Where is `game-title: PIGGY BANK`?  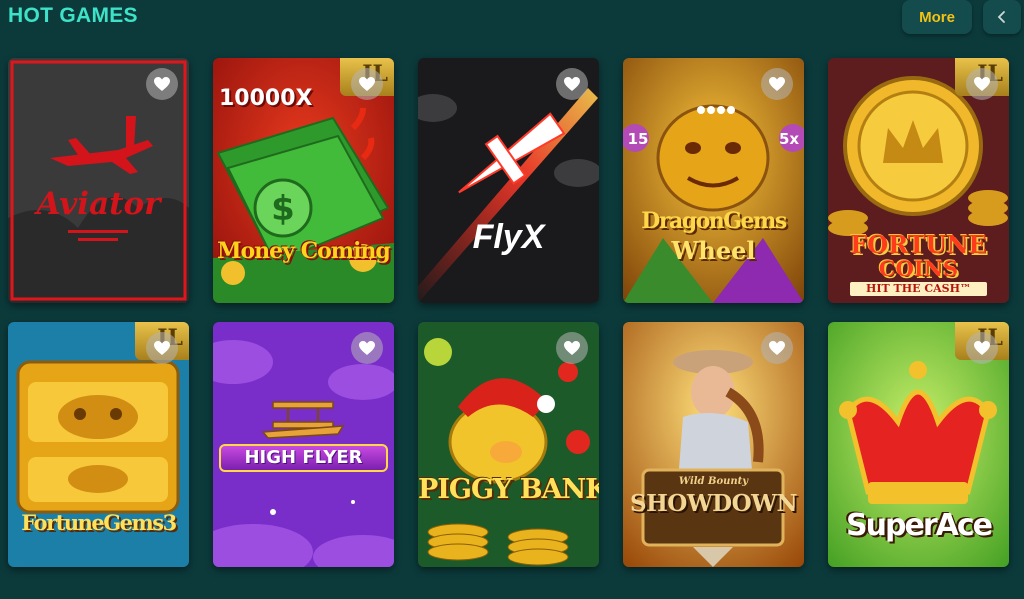 game-title: PIGGY BANK is located at coordinates (508, 489).